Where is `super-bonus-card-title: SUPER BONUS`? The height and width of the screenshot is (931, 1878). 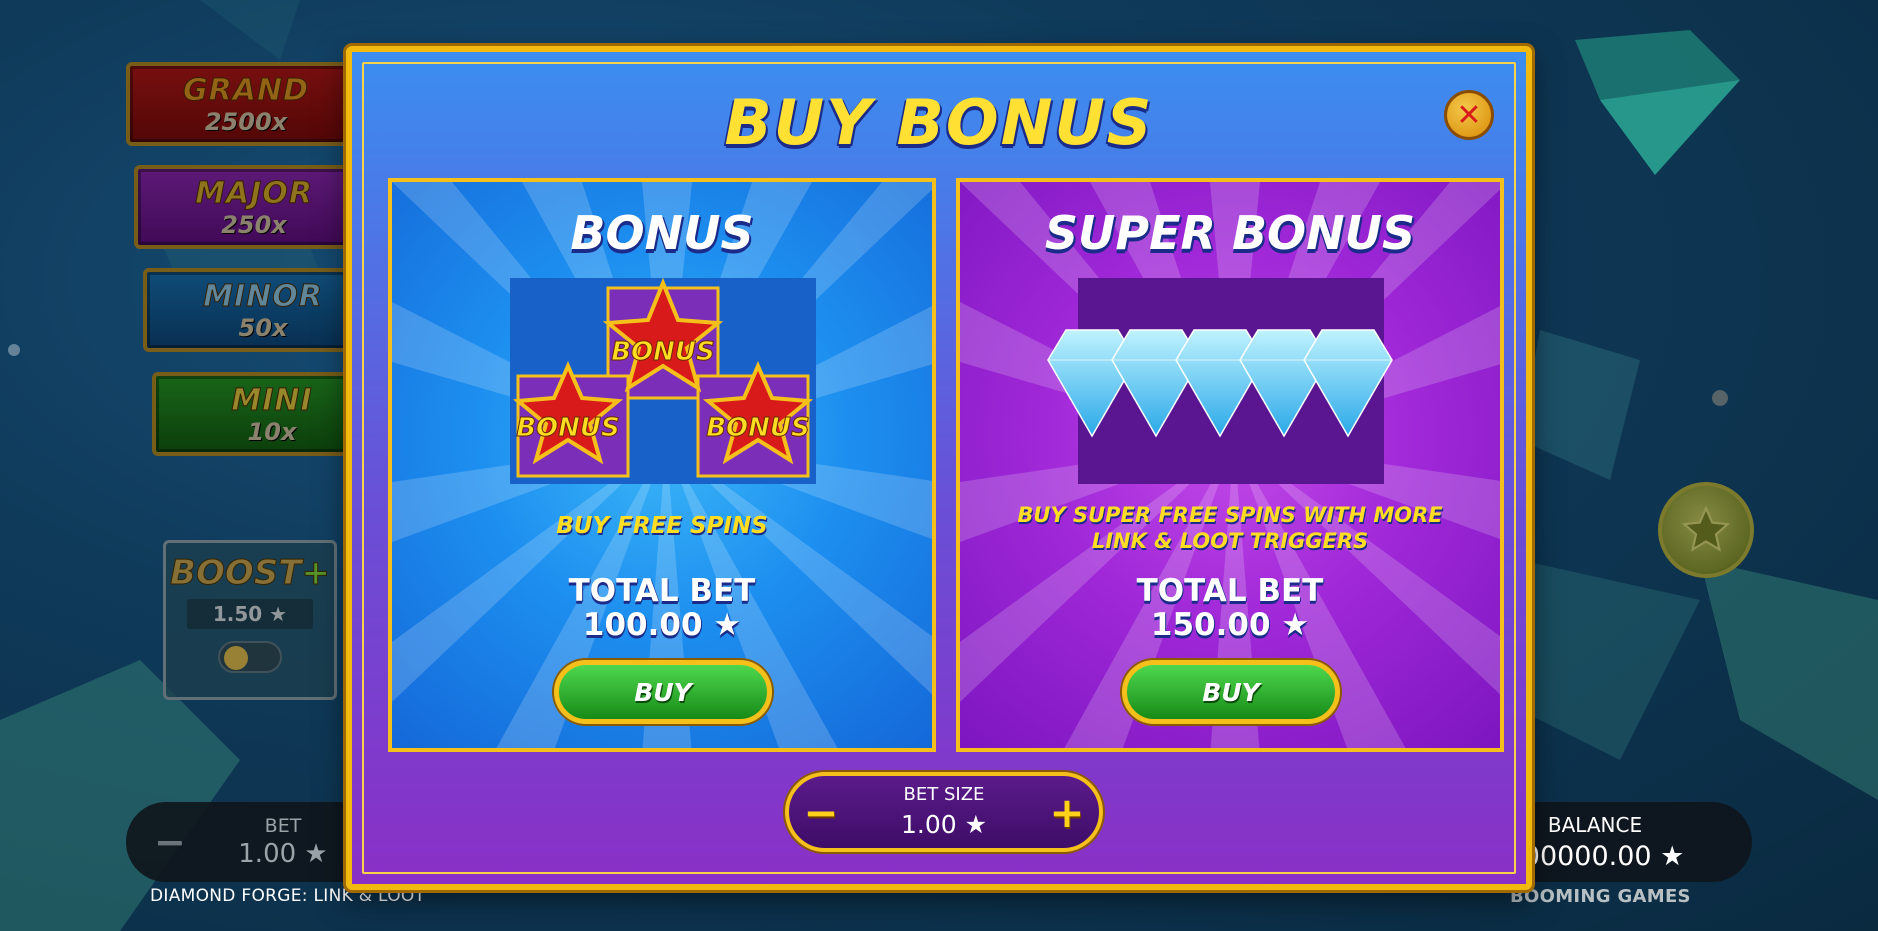
super-bonus-card-title: SUPER BONUS is located at coordinates (1230, 233).